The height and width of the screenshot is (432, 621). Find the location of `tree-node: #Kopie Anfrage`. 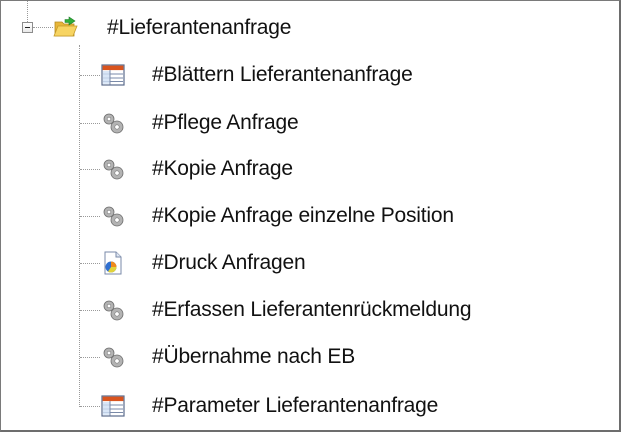

tree-node: #Kopie Anfrage is located at coordinates (196, 169).